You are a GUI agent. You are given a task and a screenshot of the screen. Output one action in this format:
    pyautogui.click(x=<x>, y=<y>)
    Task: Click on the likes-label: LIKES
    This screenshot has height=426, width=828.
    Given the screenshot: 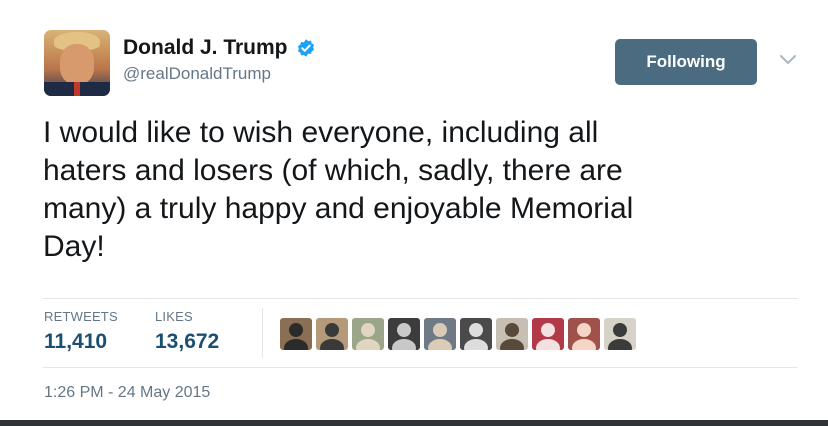 What is the action you would take?
    pyautogui.click(x=174, y=316)
    